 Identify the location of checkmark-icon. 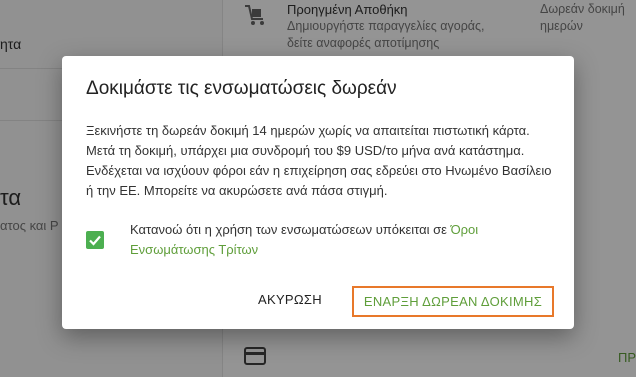
(95, 240).